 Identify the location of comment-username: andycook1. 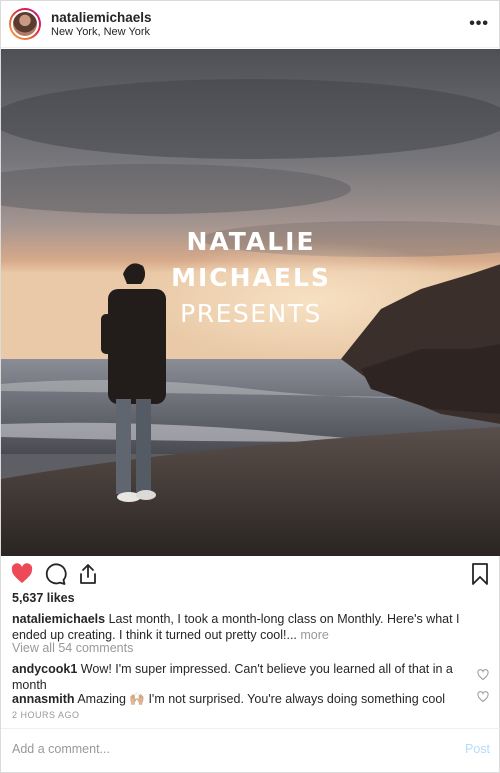
(44, 669).